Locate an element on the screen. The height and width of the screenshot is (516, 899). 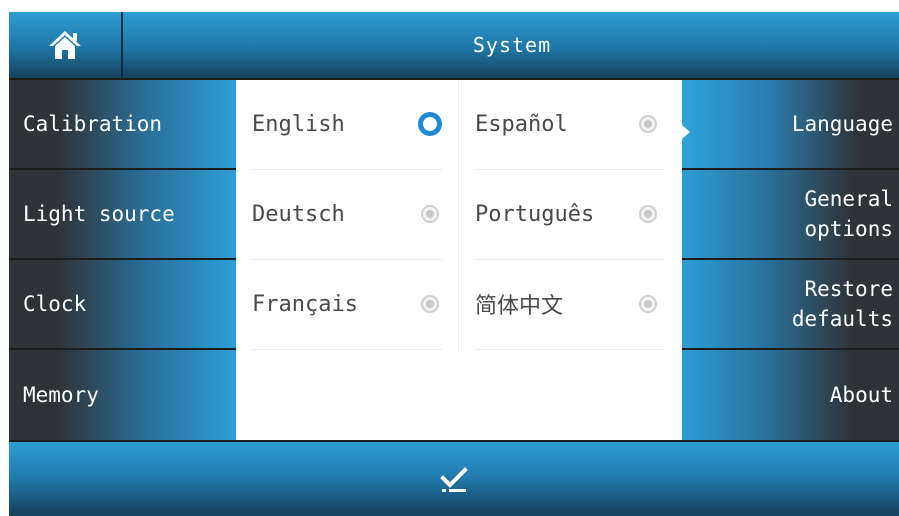
menu-item-label: Language is located at coordinates (842, 124).